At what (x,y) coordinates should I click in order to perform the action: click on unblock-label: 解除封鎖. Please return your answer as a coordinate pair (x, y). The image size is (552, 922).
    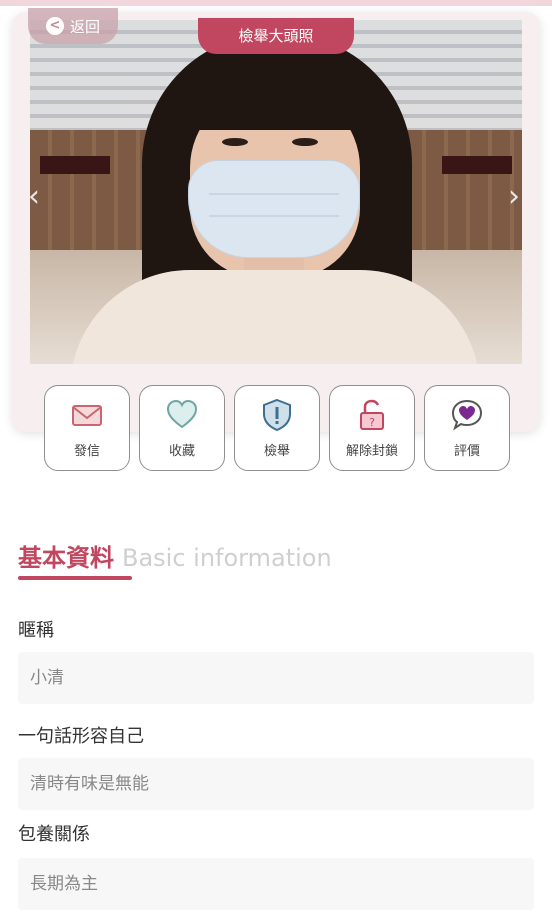
    Looking at the image, I should click on (371, 451).